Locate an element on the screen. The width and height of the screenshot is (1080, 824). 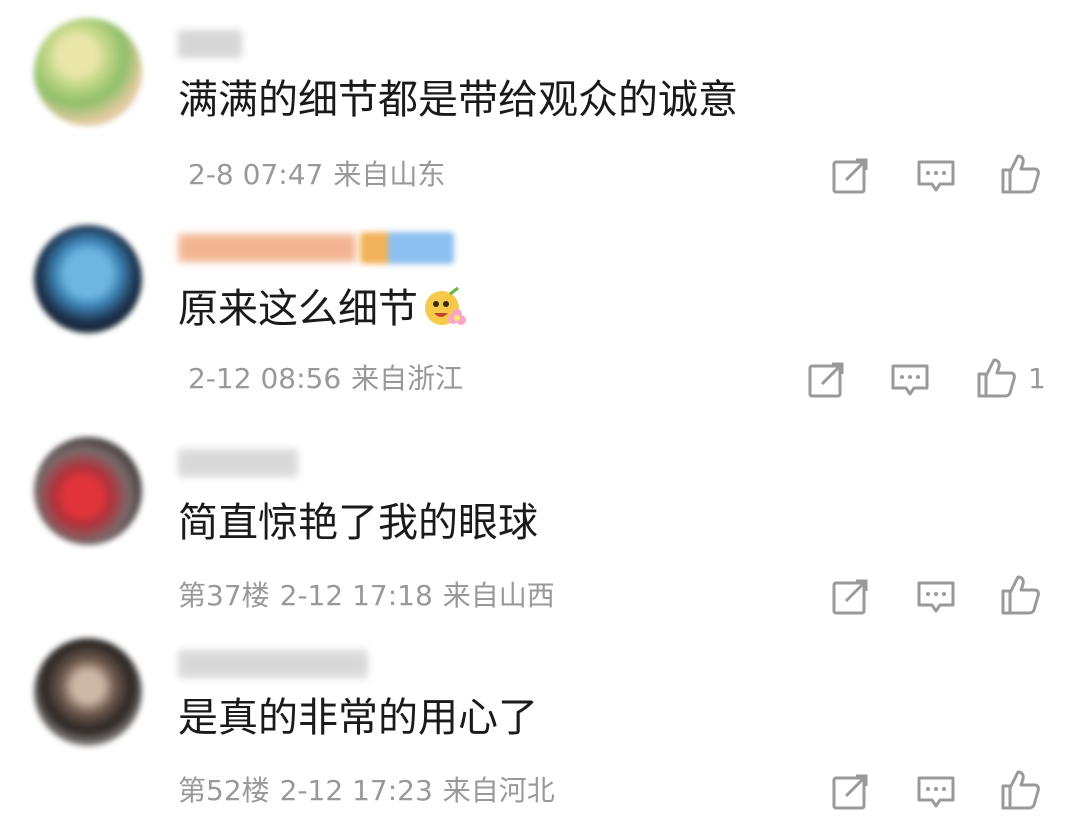
comment-location: 来自山东 is located at coordinates (389, 174).